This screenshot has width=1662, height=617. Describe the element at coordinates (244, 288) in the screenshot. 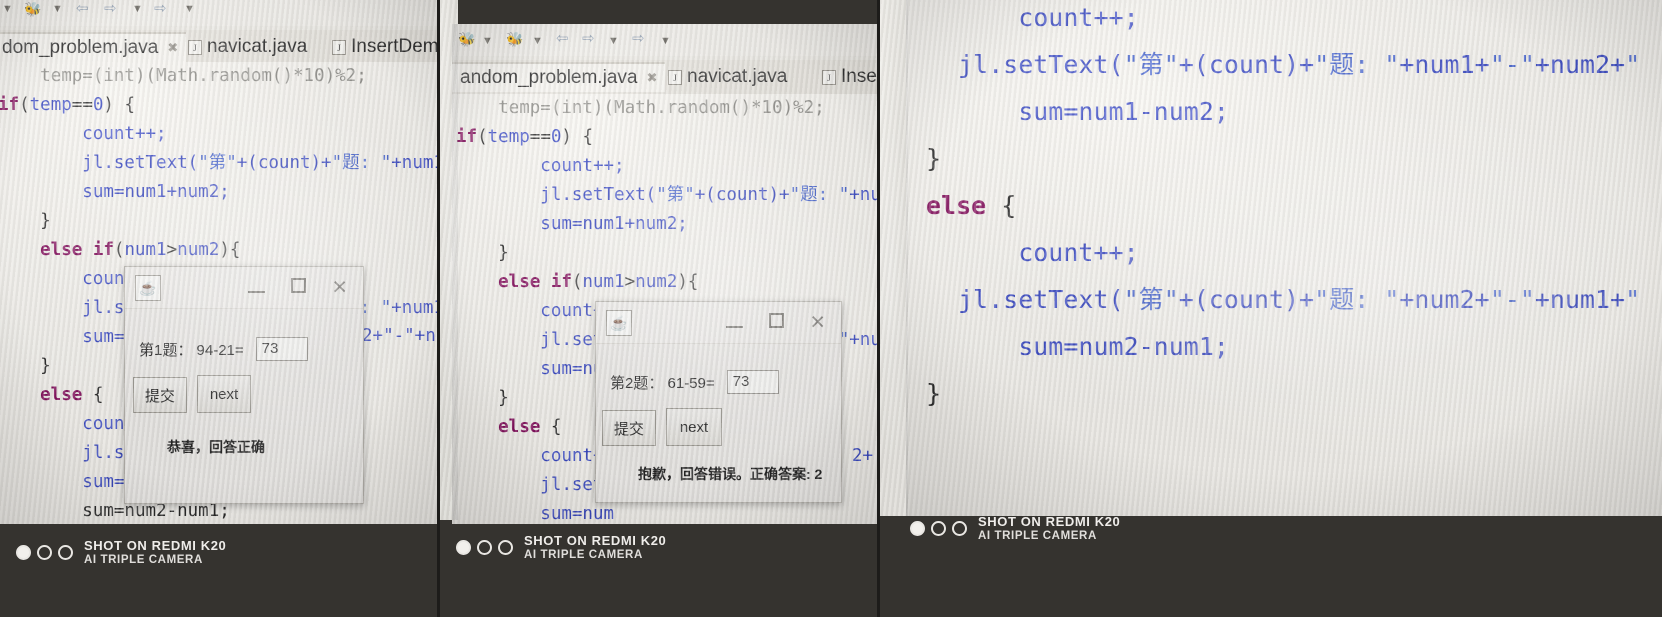

I see `quiz-window-1-titlebar: ☕ ×` at that location.